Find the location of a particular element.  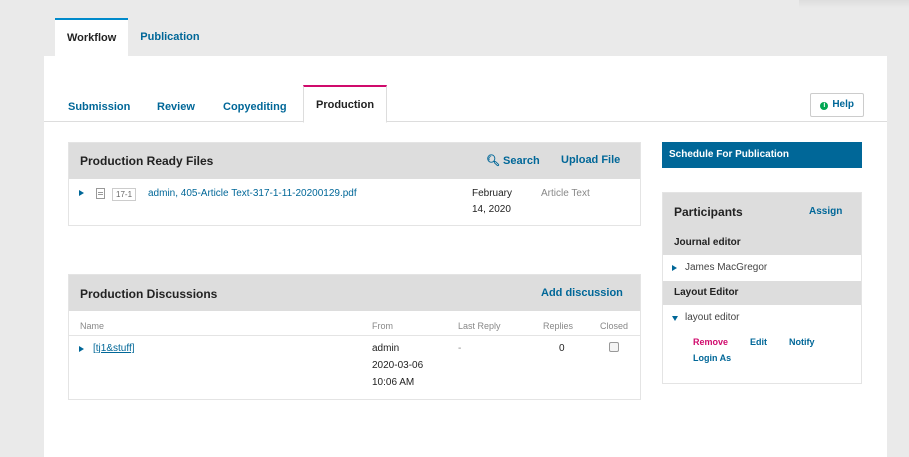

tab-publication: Publication is located at coordinates (169, 37).